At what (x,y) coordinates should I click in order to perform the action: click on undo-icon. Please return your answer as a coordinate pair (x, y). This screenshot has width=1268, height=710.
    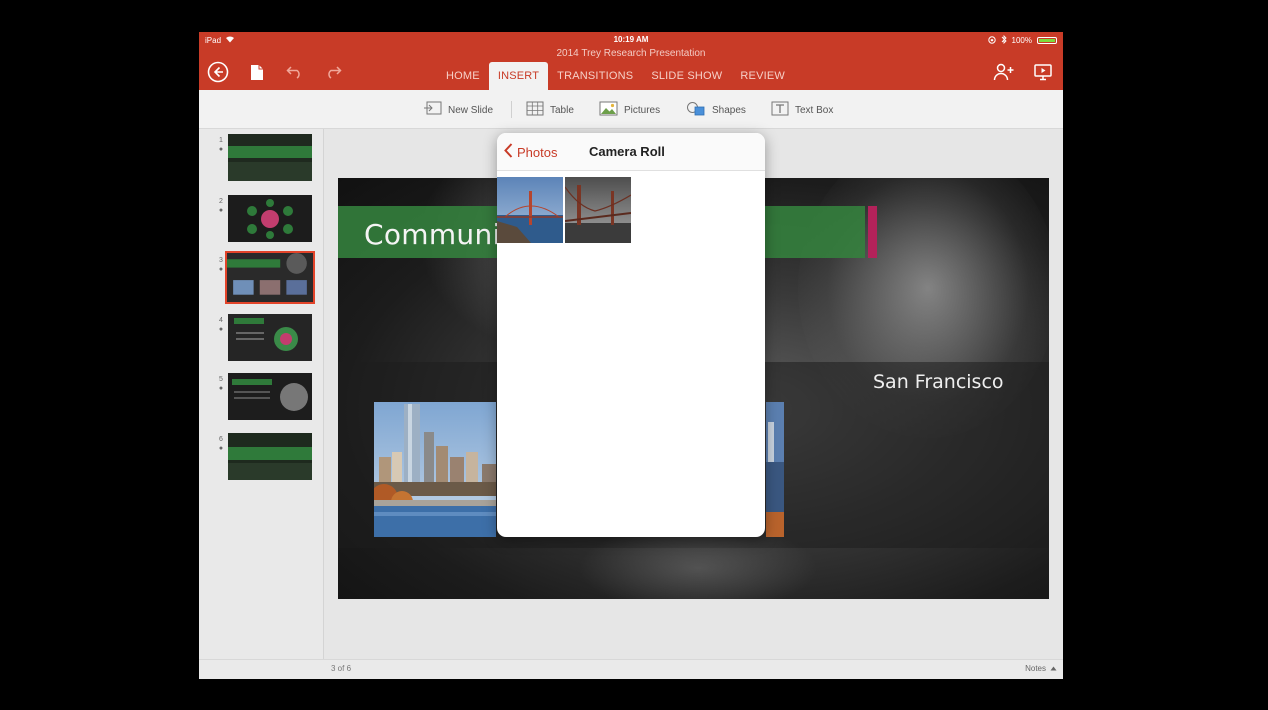
    Looking at the image, I should click on (295, 72).